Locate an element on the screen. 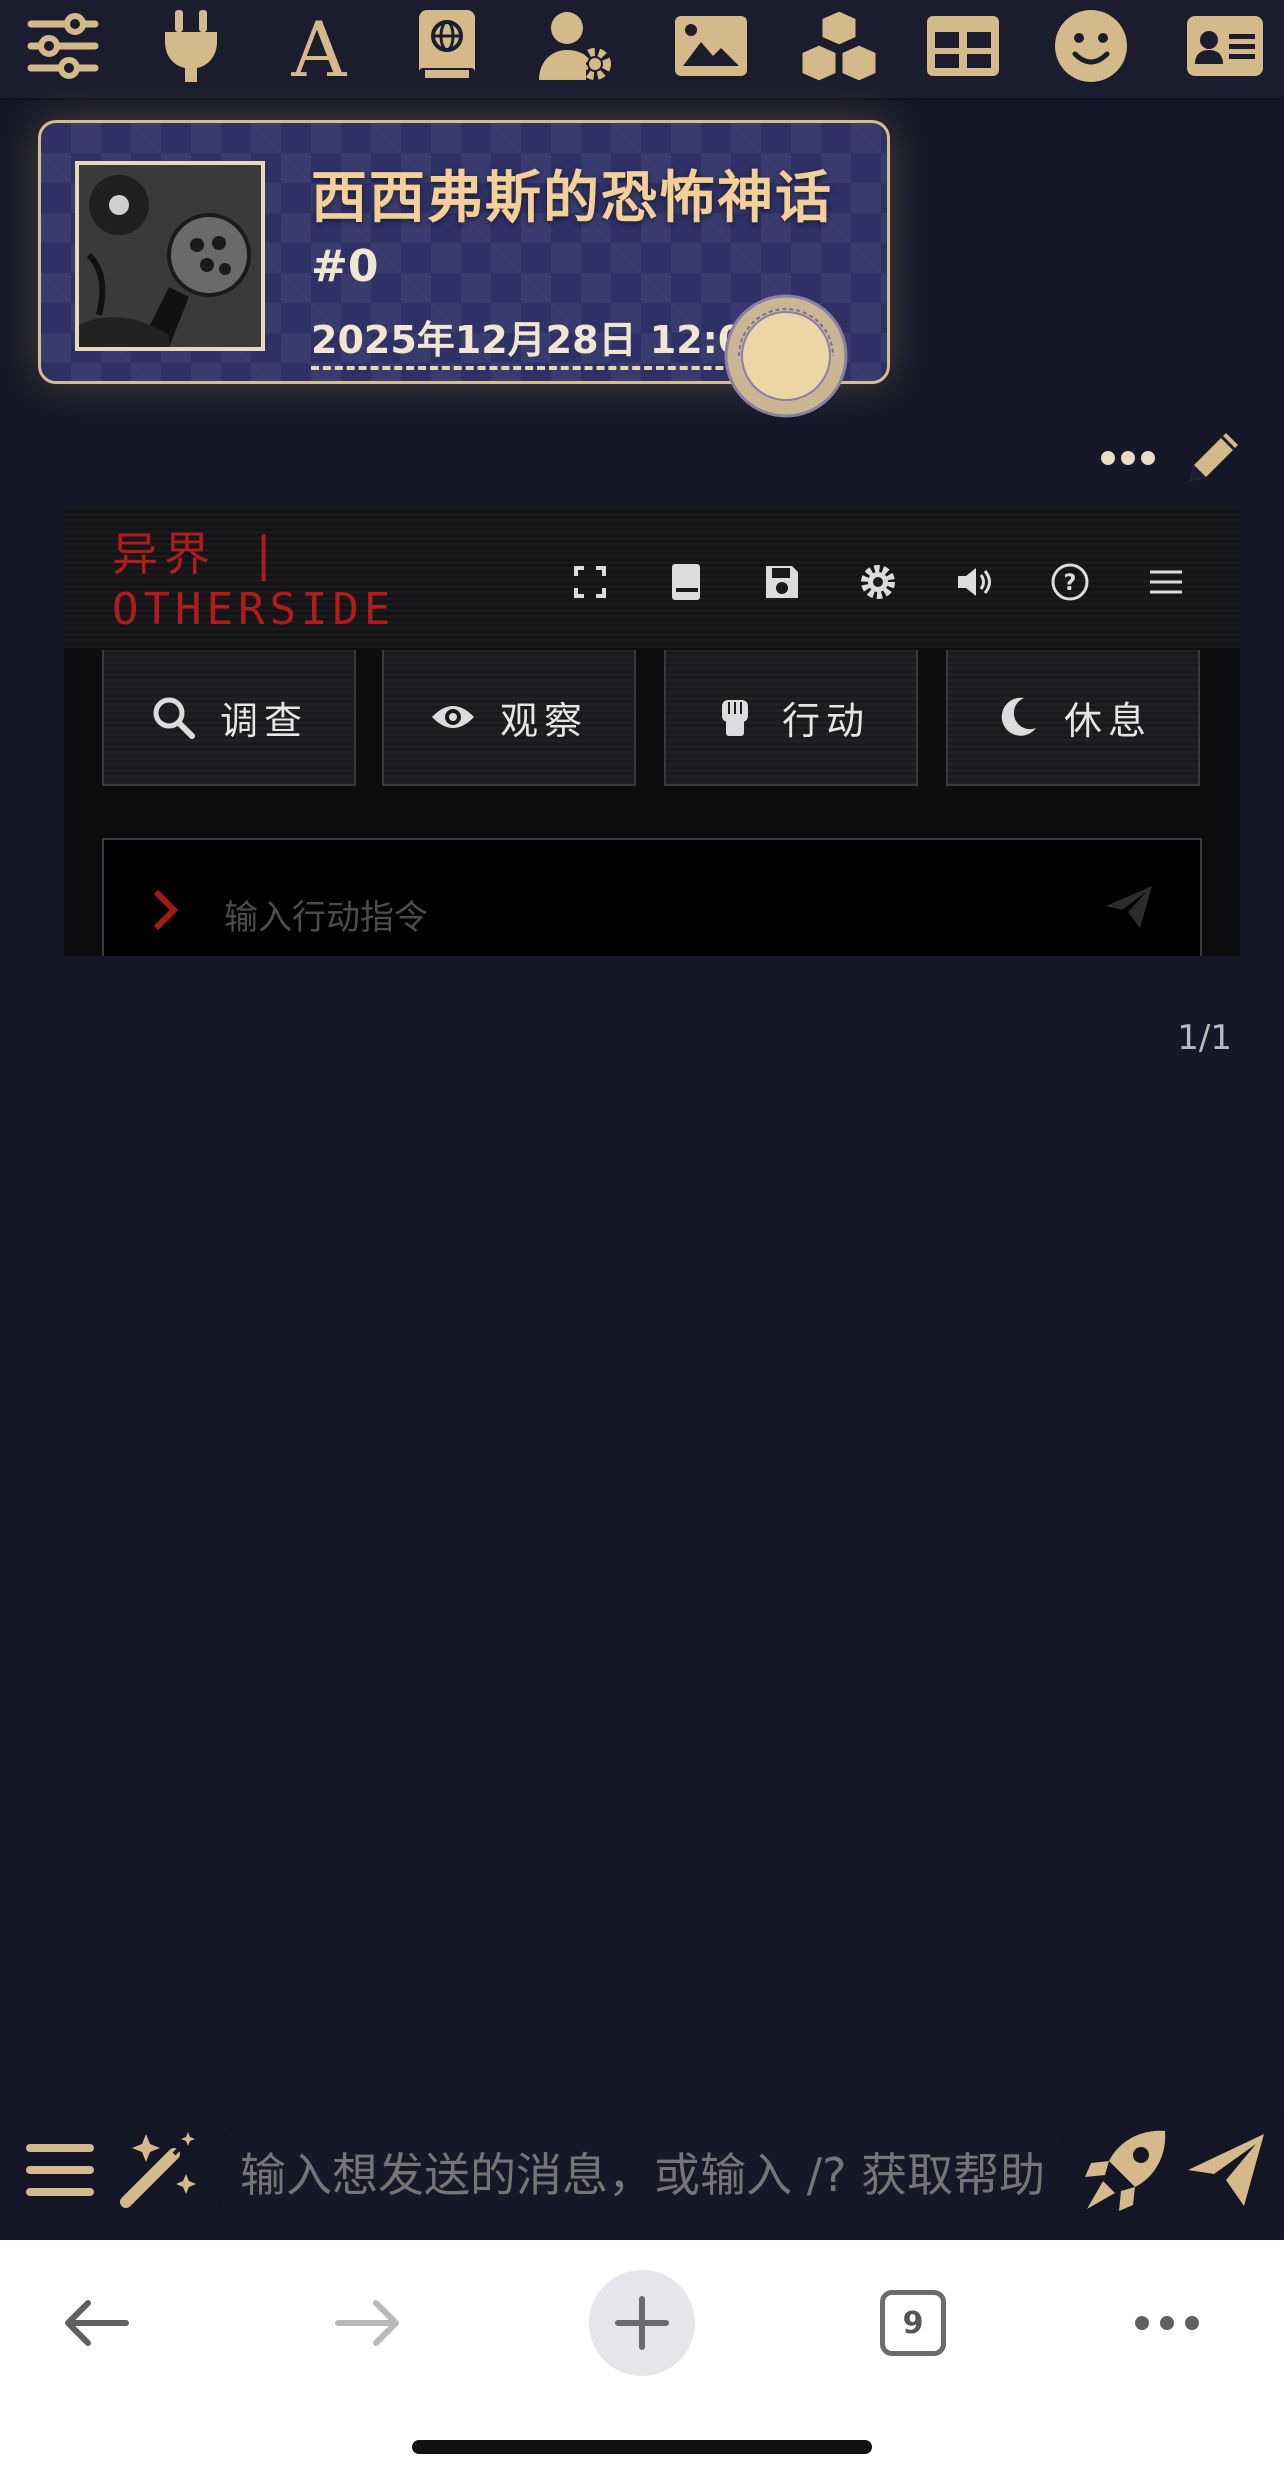 This screenshot has width=1284, height=2475. browser-more-icon is located at coordinates (1167, 2323).